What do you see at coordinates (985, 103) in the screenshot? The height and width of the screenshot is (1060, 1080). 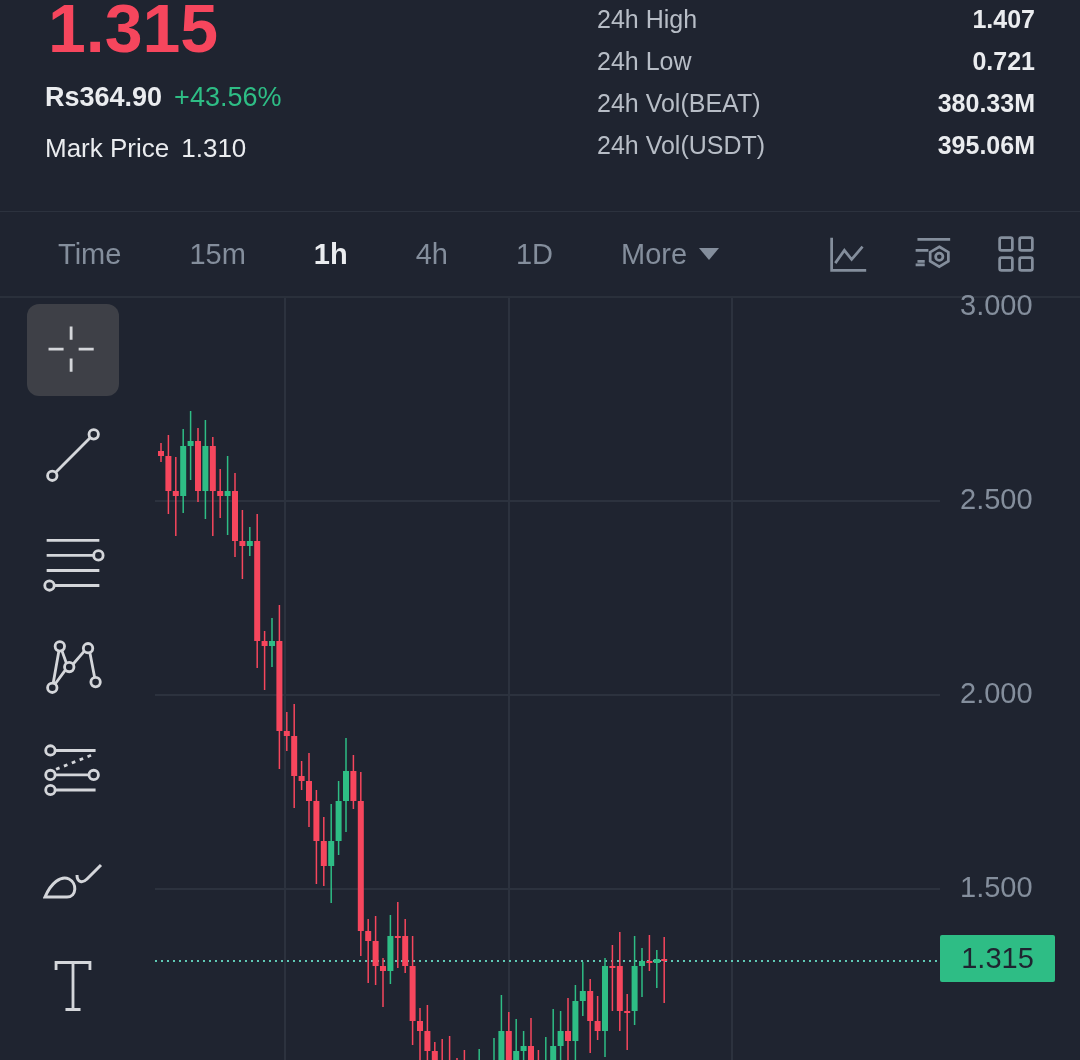 I see `stat-value: 380.33M` at bounding box center [985, 103].